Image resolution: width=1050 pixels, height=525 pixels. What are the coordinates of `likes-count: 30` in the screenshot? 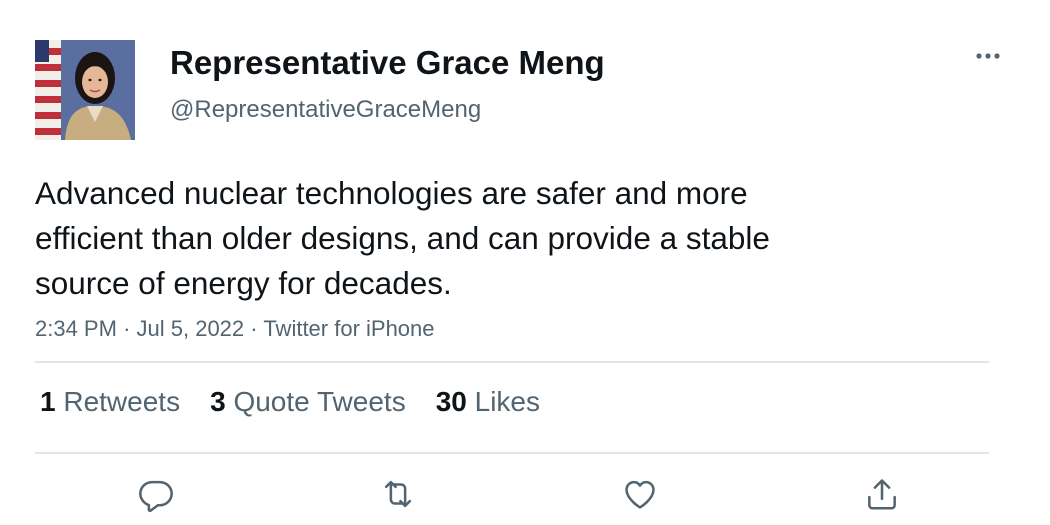 It's located at (451, 401).